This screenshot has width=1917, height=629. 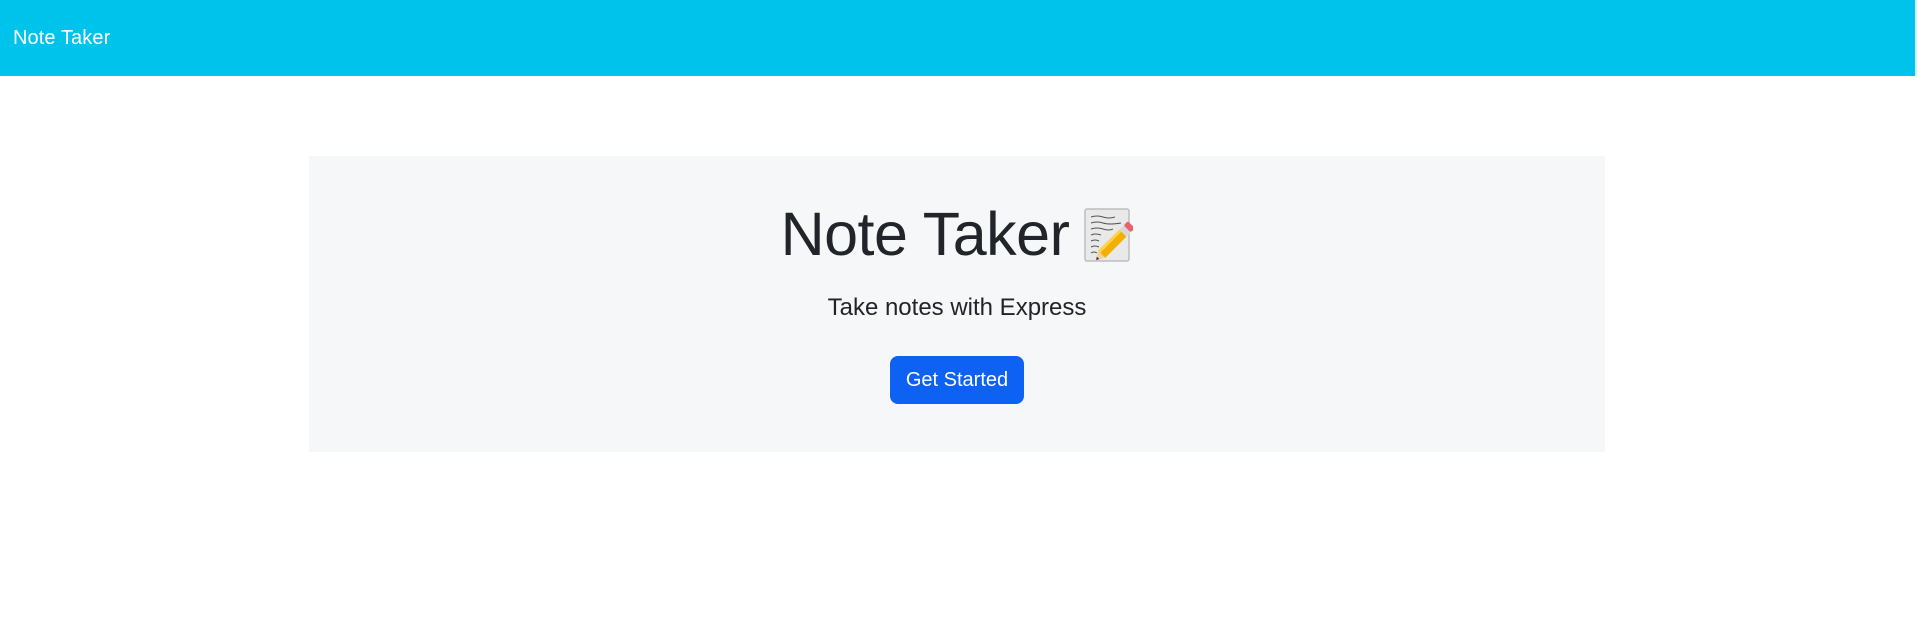 What do you see at coordinates (1109, 235) in the screenshot?
I see `memo-icon` at bounding box center [1109, 235].